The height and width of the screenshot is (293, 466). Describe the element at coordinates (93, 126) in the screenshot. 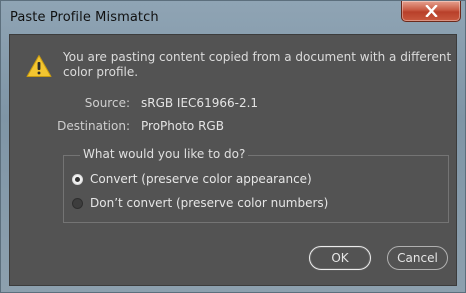

I see `destination-label: Destination:` at that location.